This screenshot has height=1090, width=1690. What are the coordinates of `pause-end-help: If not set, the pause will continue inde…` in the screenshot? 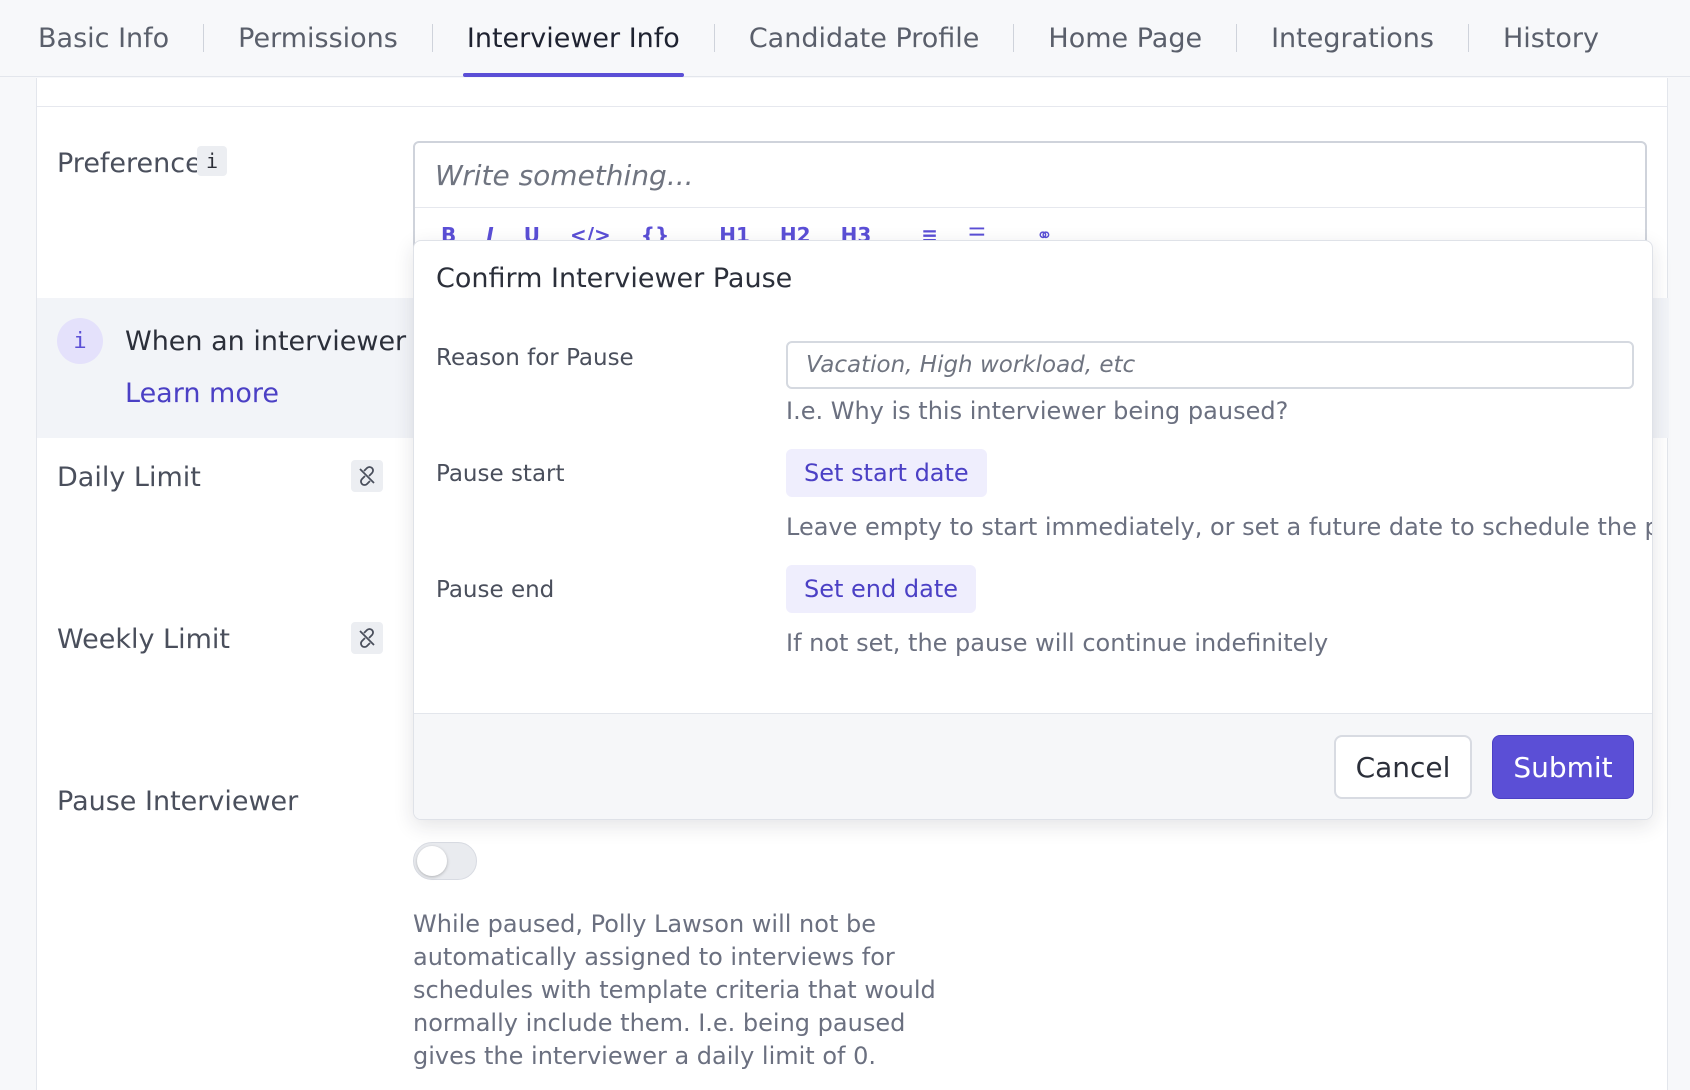 It's located at (1057, 643).